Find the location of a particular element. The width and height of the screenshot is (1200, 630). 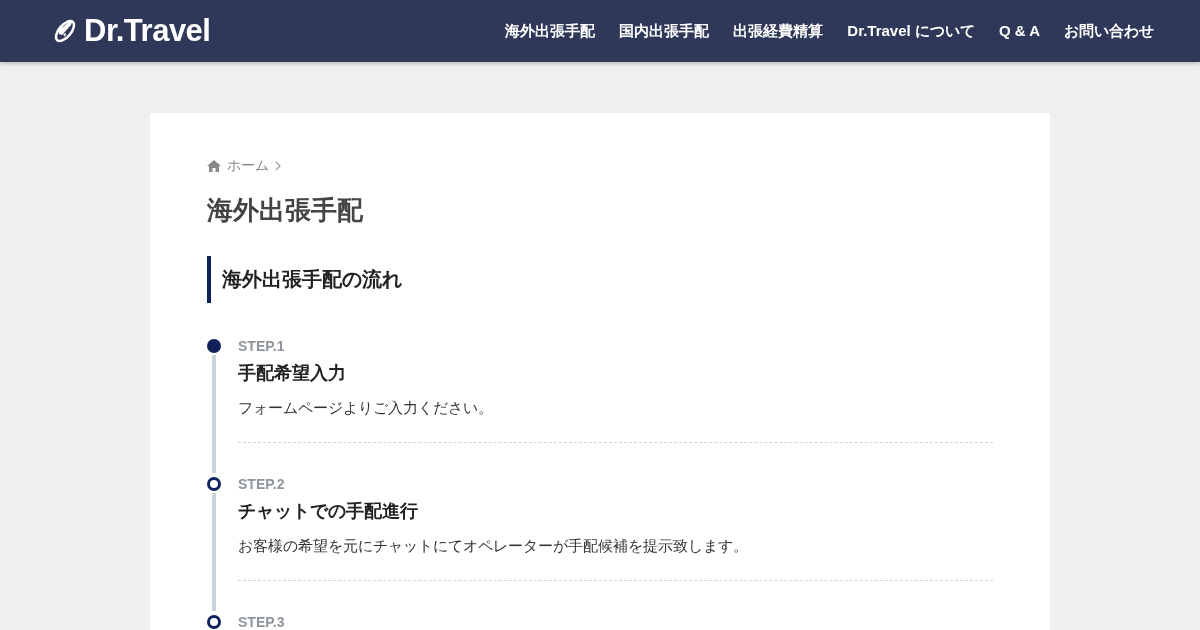

nav-link: 海外出張手配 is located at coordinates (550, 31).